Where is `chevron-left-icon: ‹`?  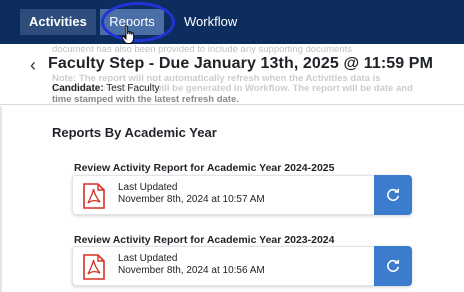
chevron-left-icon: ‹ is located at coordinates (33, 65).